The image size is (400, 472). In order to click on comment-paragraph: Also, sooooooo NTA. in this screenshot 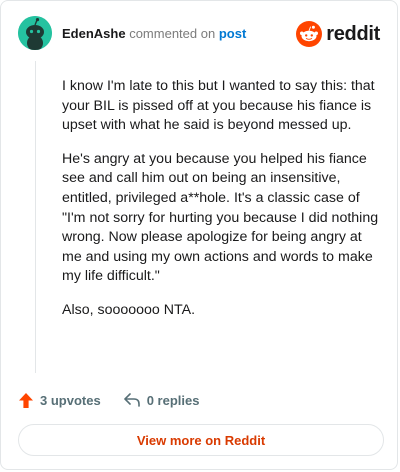, I will do `click(129, 309)`.